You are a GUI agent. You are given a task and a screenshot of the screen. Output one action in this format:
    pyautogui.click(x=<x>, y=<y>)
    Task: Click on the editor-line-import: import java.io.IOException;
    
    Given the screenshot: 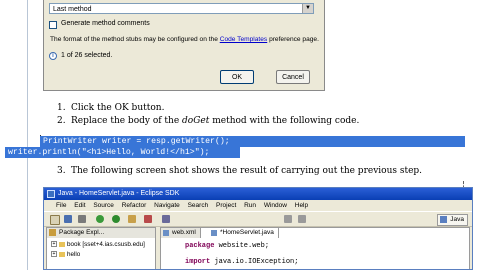 What is the action you would take?
    pyautogui.click(x=241, y=262)
    